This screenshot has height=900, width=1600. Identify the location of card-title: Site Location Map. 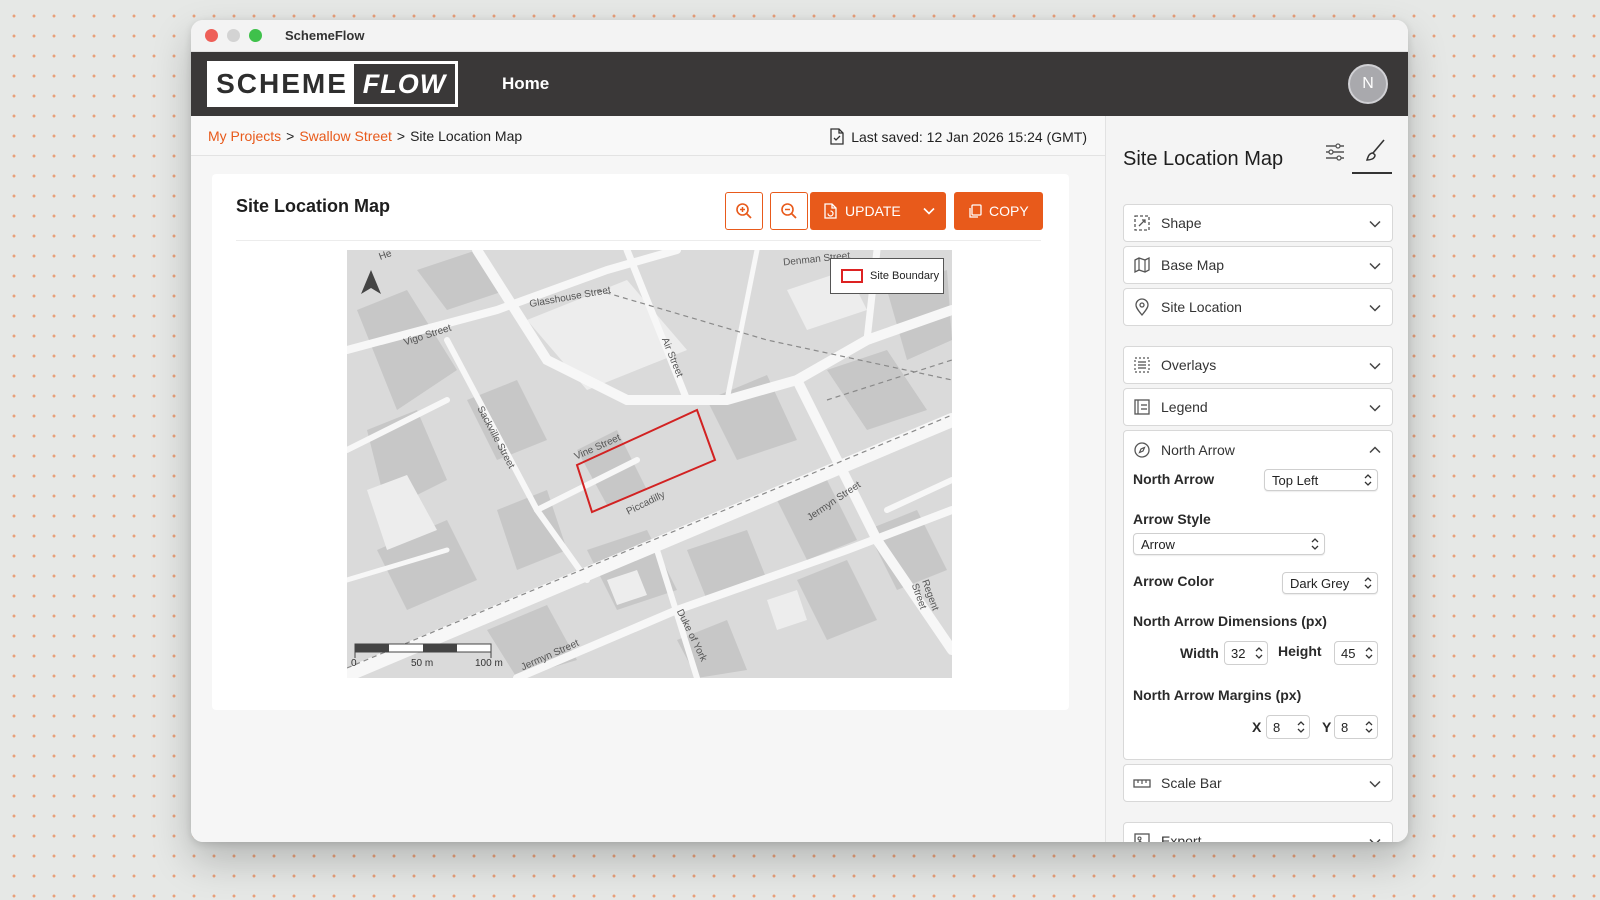
(313, 206).